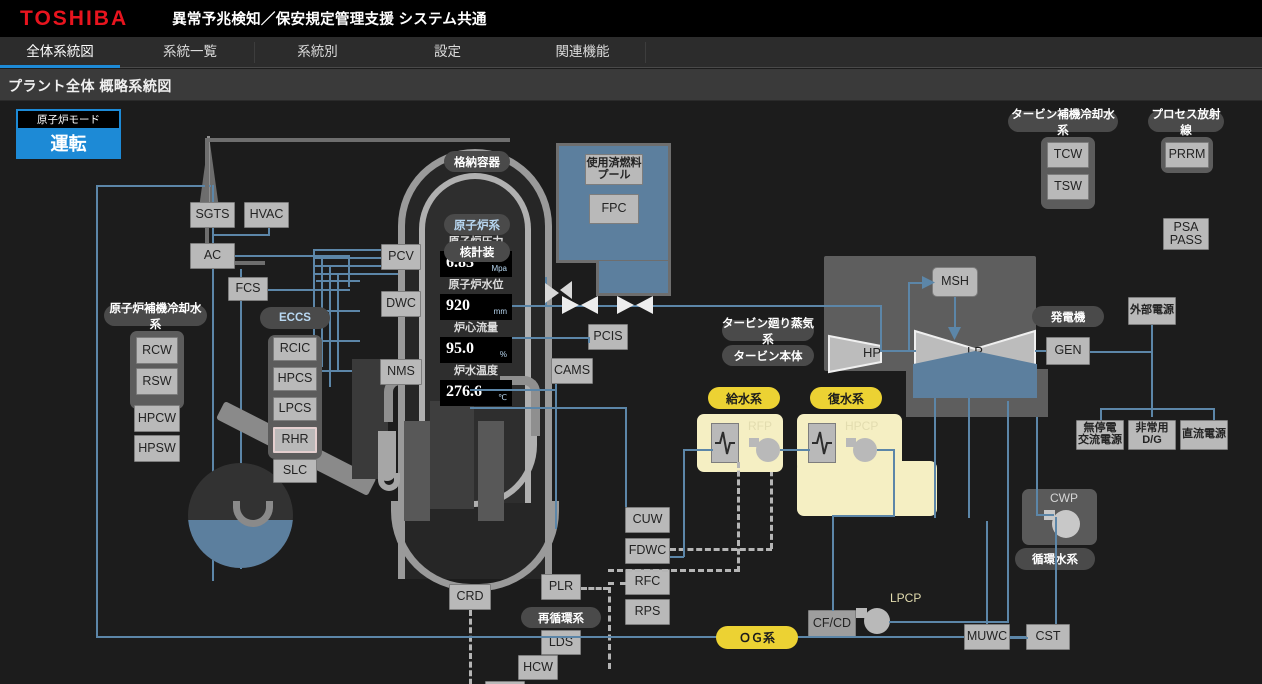 The width and height of the screenshot is (1262, 684). What do you see at coordinates (295, 440) in the screenshot?
I see `rhr-box: RHR` at bounding box center [295, 440].